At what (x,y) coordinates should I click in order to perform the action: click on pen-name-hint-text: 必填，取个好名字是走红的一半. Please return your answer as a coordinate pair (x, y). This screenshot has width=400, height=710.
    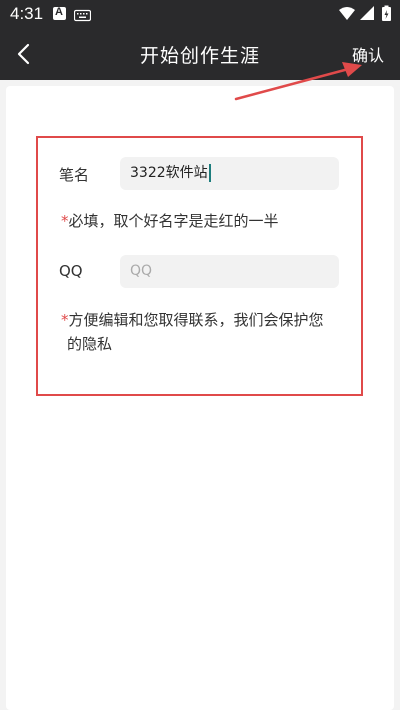
    Looking at the image, I should click on (173, 221).